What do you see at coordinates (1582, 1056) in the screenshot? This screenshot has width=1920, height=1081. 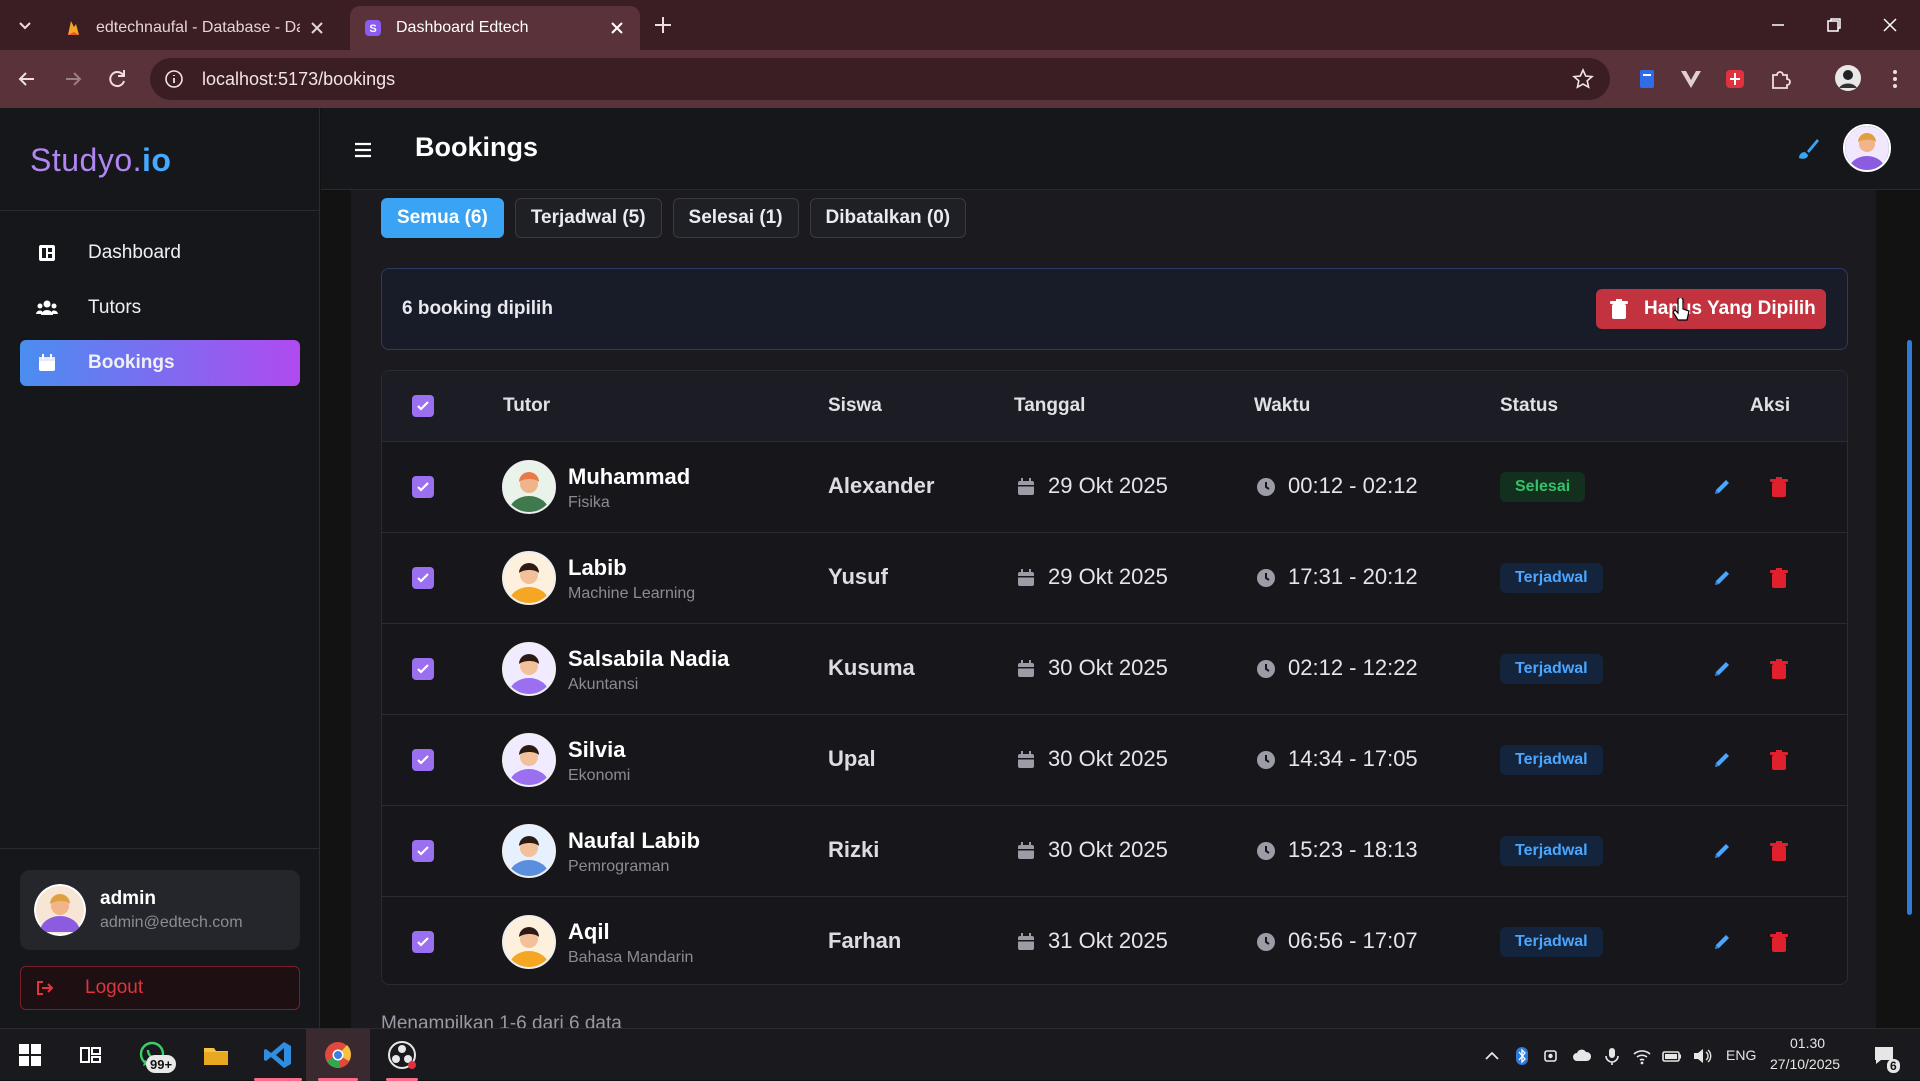 I see `cloud-icon` at bounding box center [1582, 1056].